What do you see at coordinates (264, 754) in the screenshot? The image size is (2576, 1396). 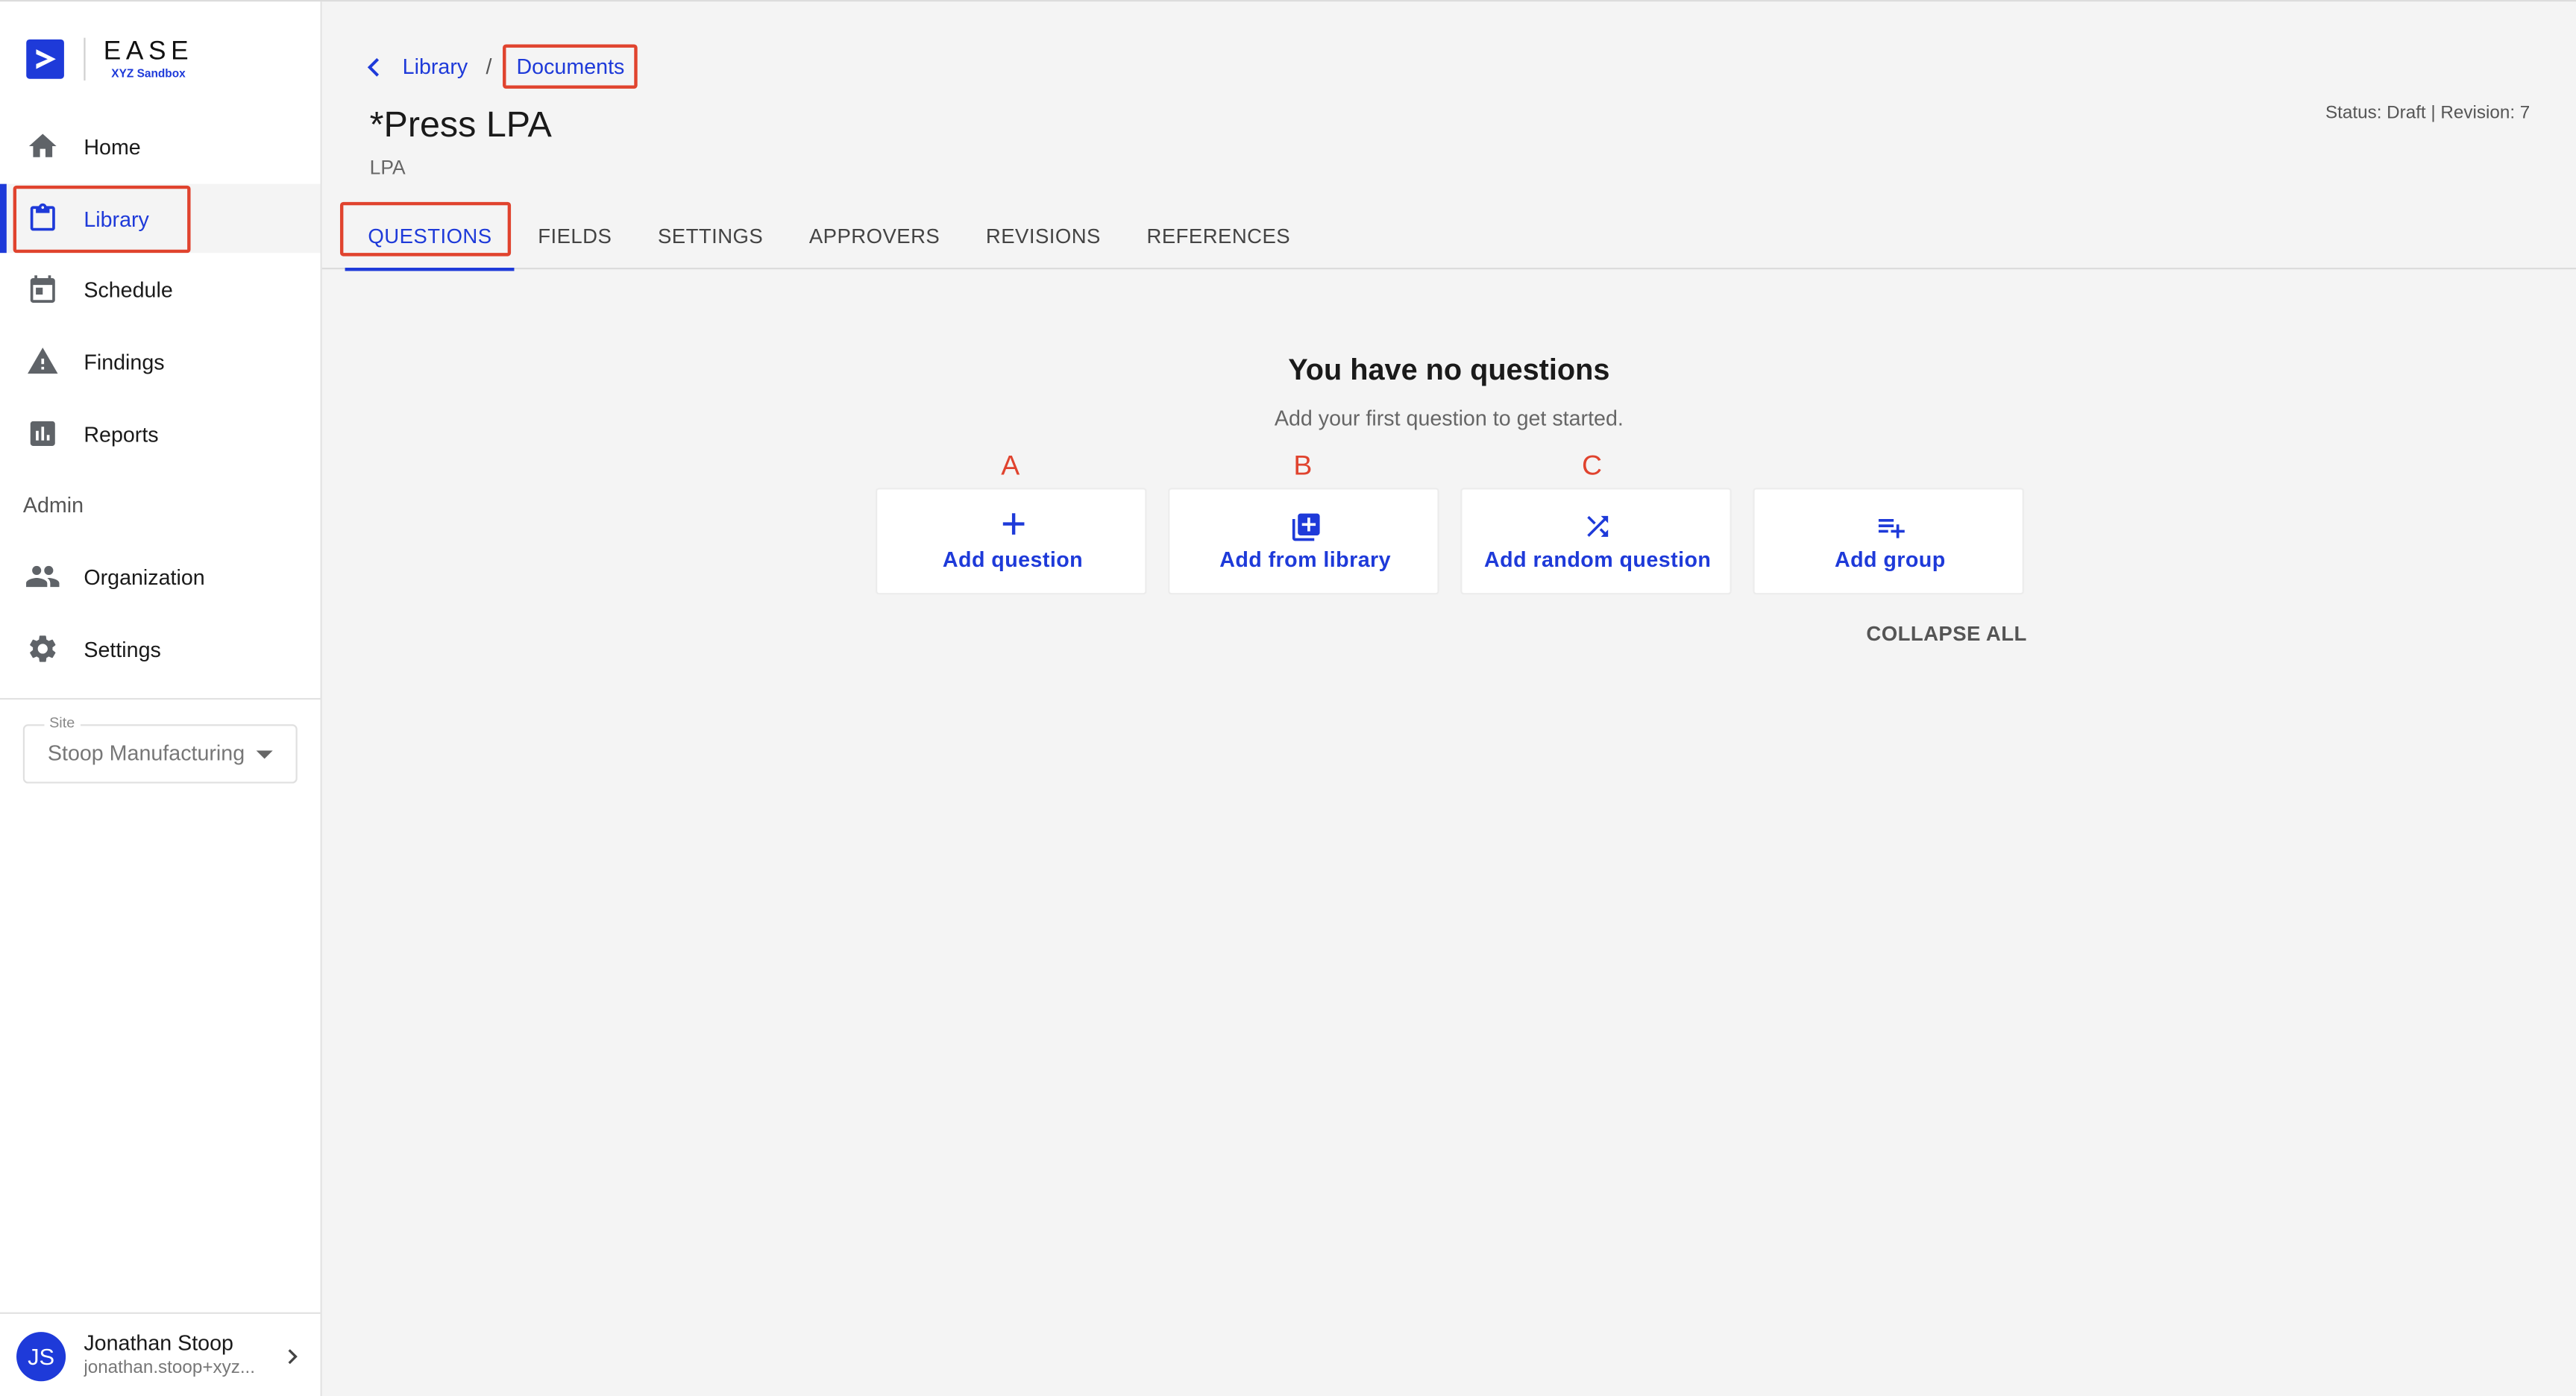 I see `caret-down-icon` at bounding box center [264, 754].